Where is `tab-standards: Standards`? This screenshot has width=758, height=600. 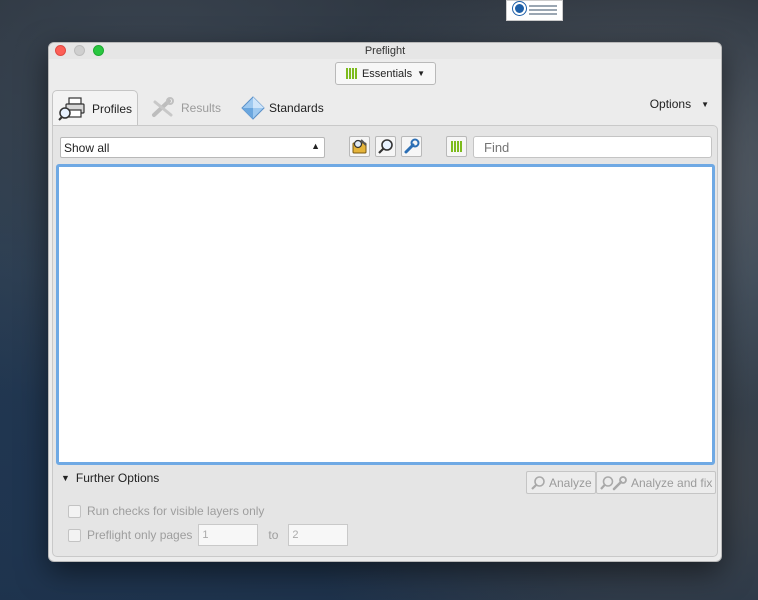
tab-standards: Standards is located at coordinates (282, 108).